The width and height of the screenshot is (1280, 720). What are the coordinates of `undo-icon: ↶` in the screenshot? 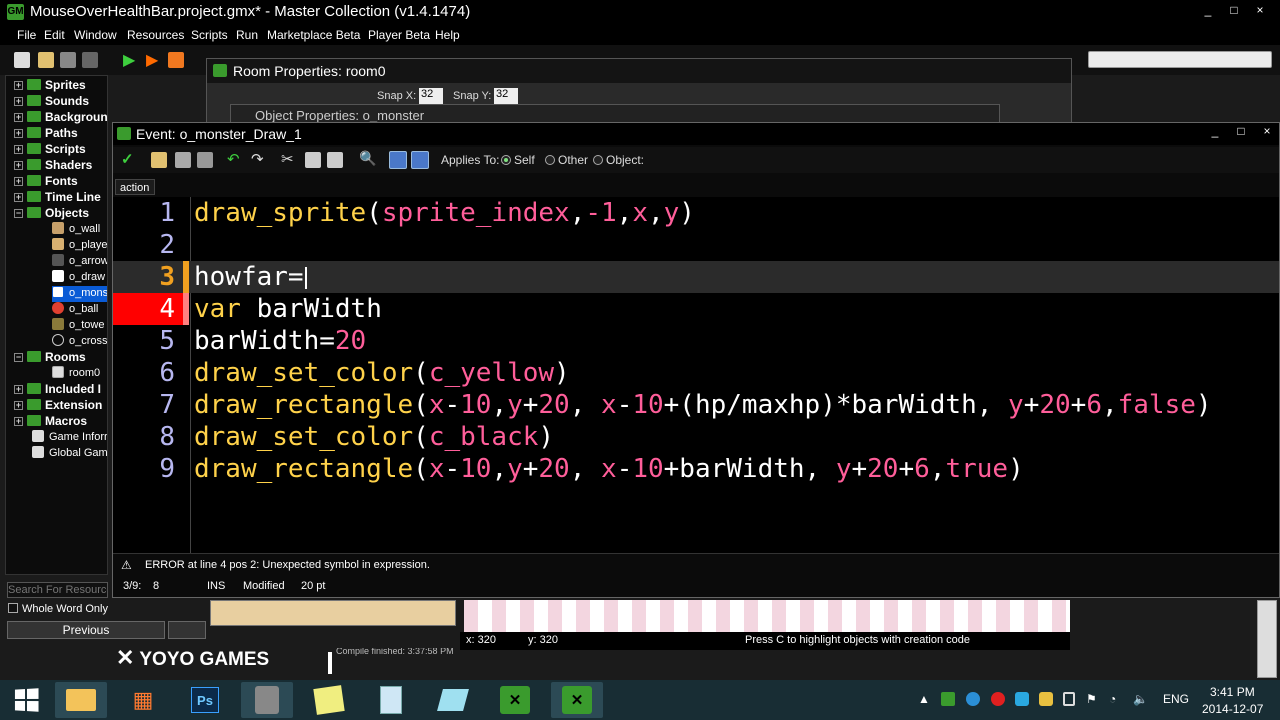 It's located at (233, 159).